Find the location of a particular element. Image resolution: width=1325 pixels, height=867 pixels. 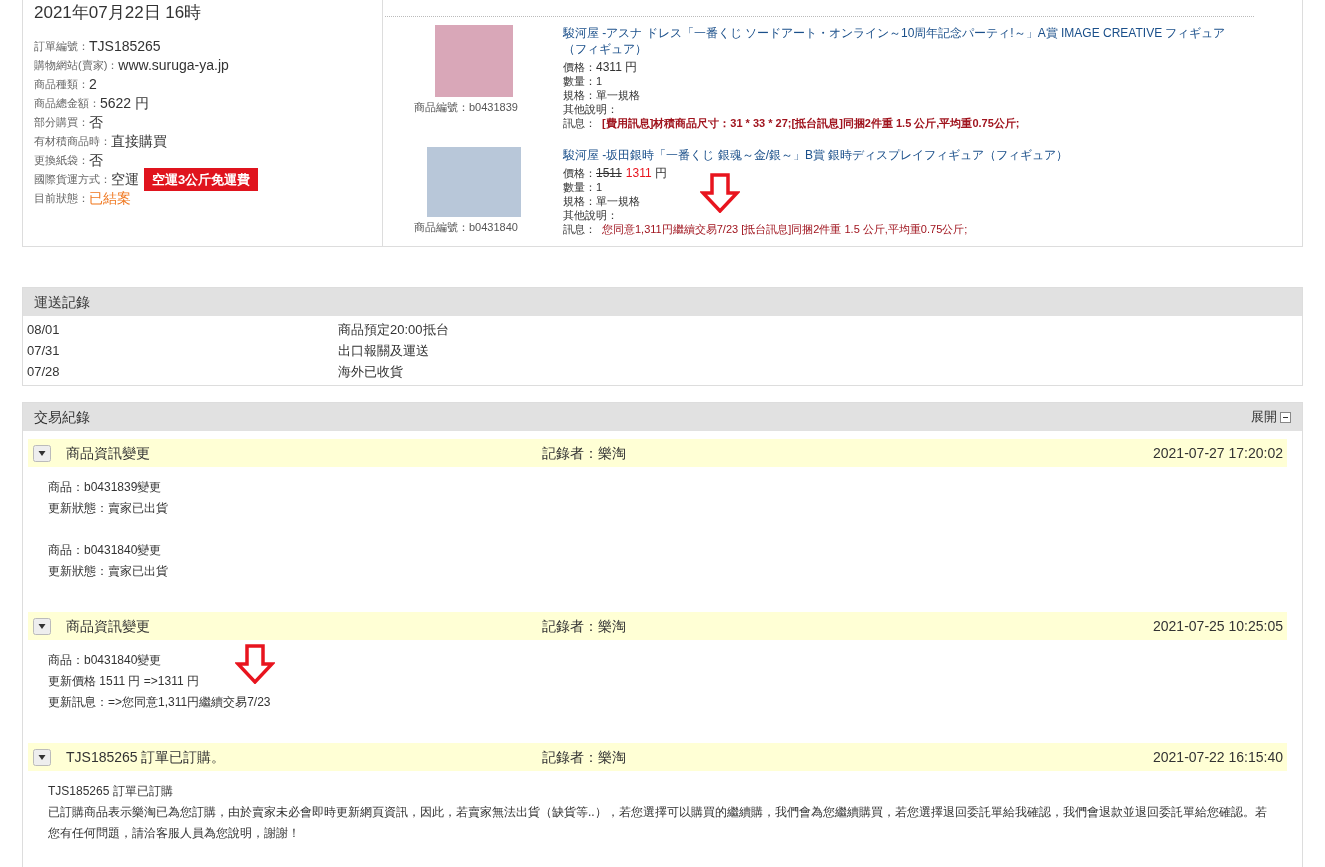

product-code: 商品編號：b0431839 is located at coordinates (466, 107).